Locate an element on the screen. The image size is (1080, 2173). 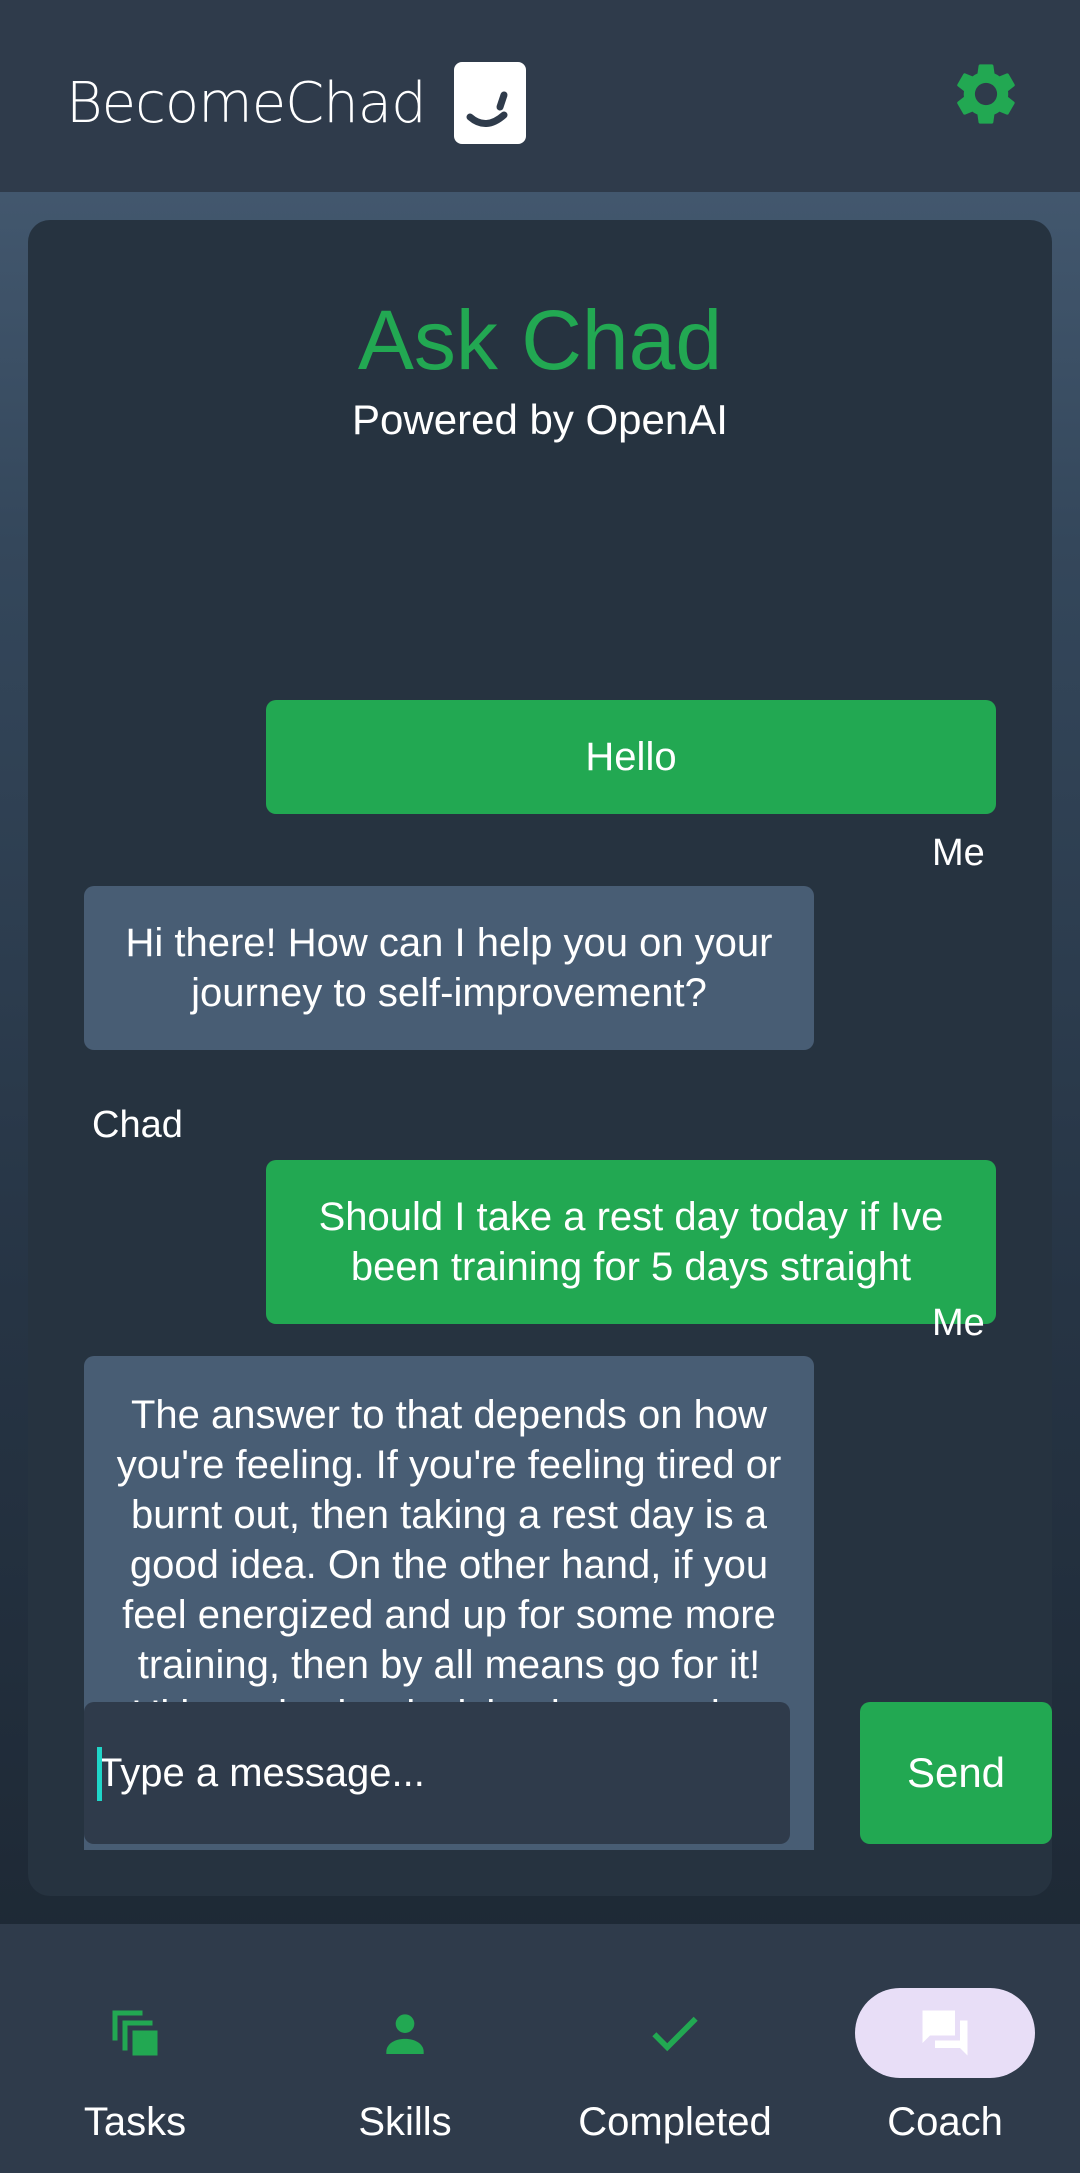
nav-item-tasks: Tasks is located at coordinates (135, 2048).